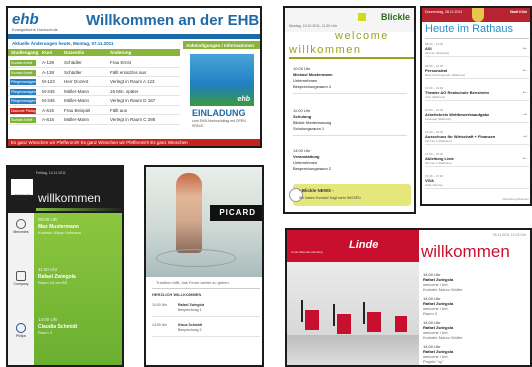  What do you see at coordinates (21, 336) in the screenshot?
I see `brand-label: Philips` at bounding box center [21, 336].